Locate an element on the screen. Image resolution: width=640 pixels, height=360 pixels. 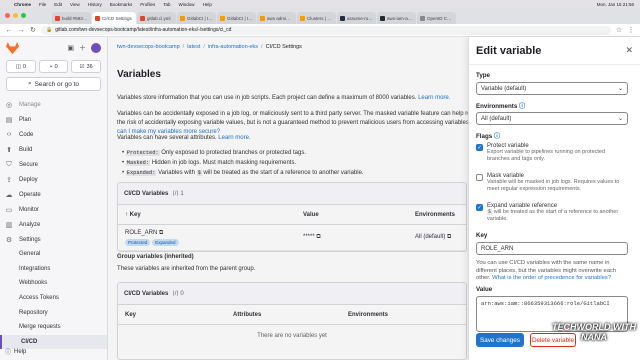
todos-count: 36 is located at coordinates (89, 66).